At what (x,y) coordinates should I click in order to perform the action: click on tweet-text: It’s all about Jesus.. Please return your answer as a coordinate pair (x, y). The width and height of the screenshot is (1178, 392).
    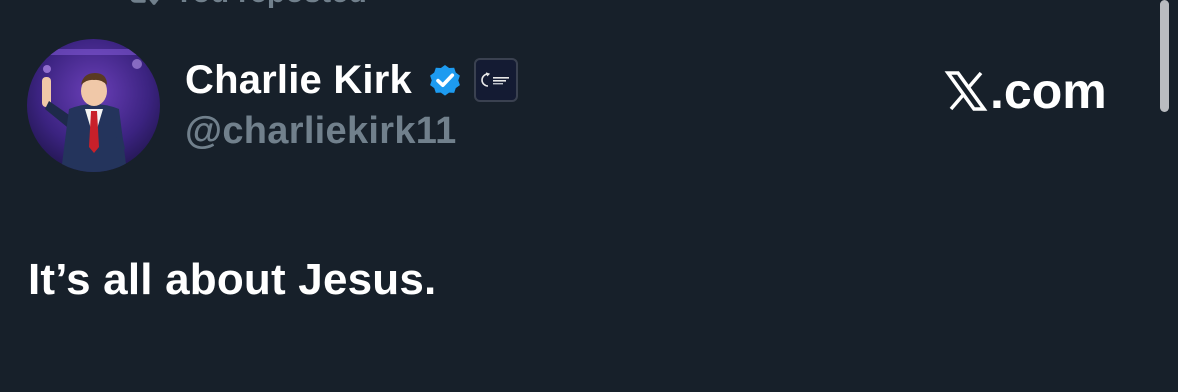
    Looking at the image, I should click on (232, 279).